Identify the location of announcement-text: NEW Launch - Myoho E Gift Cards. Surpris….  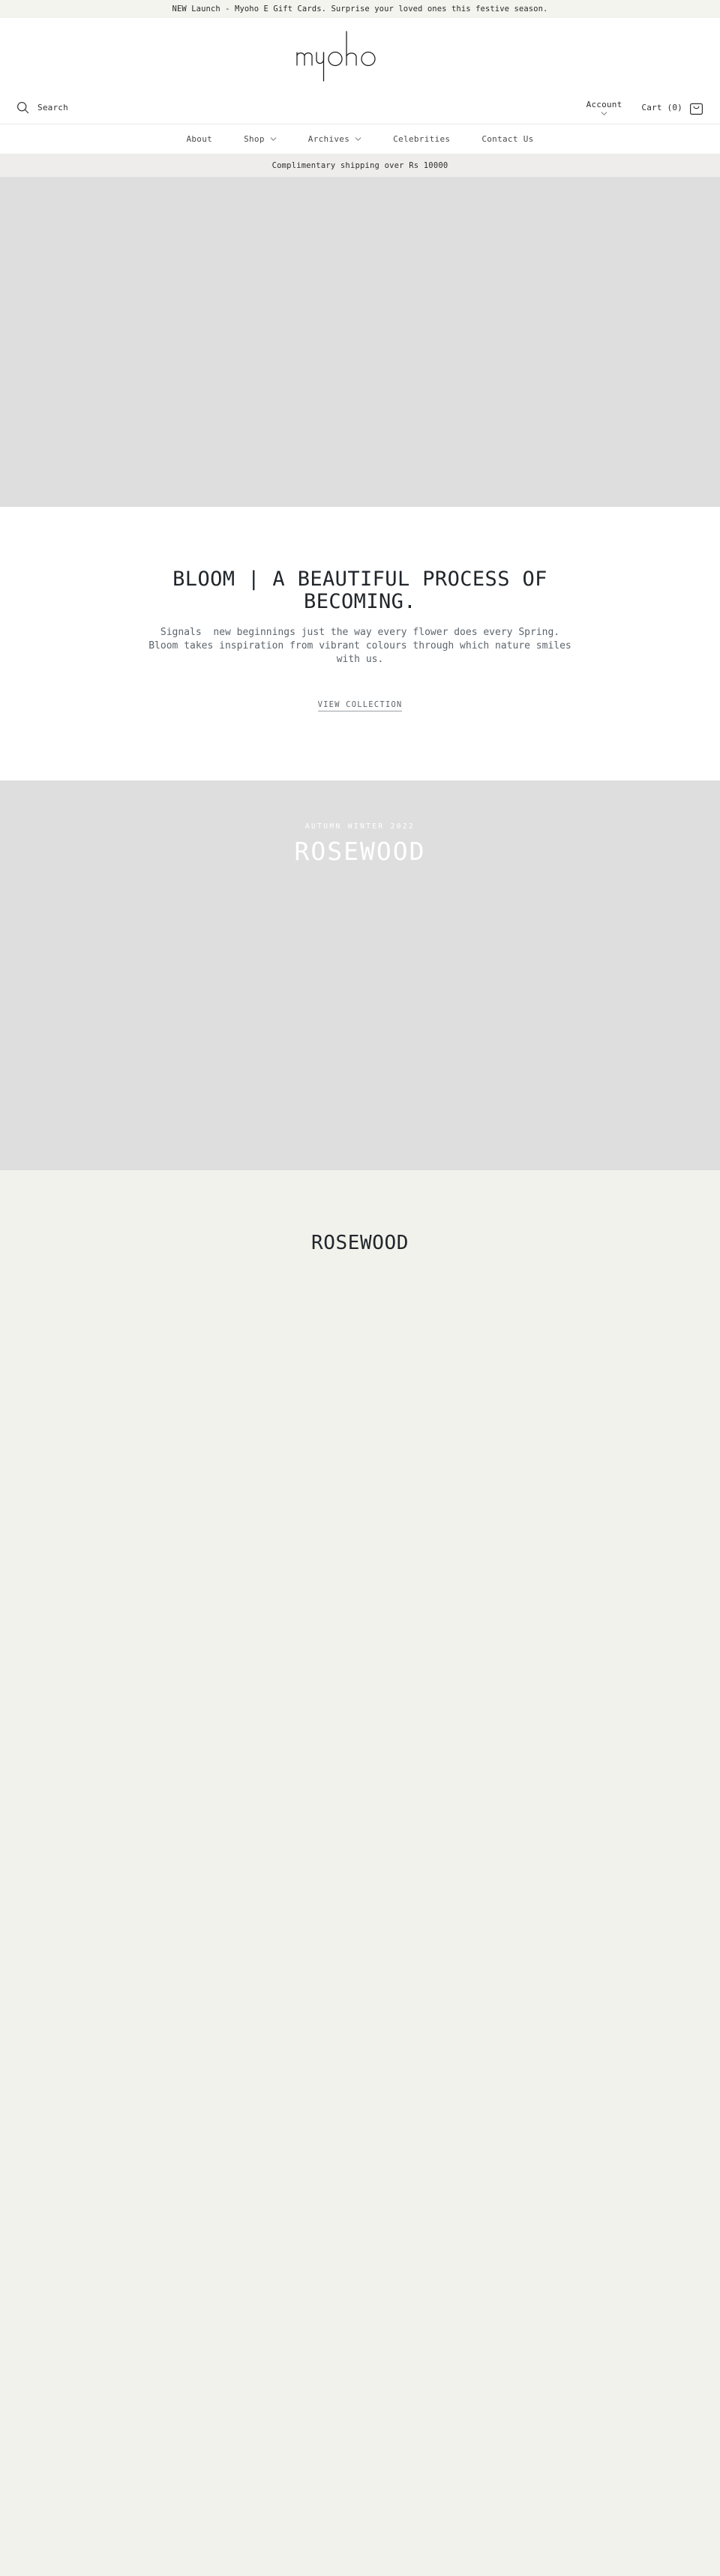
(360, 9).